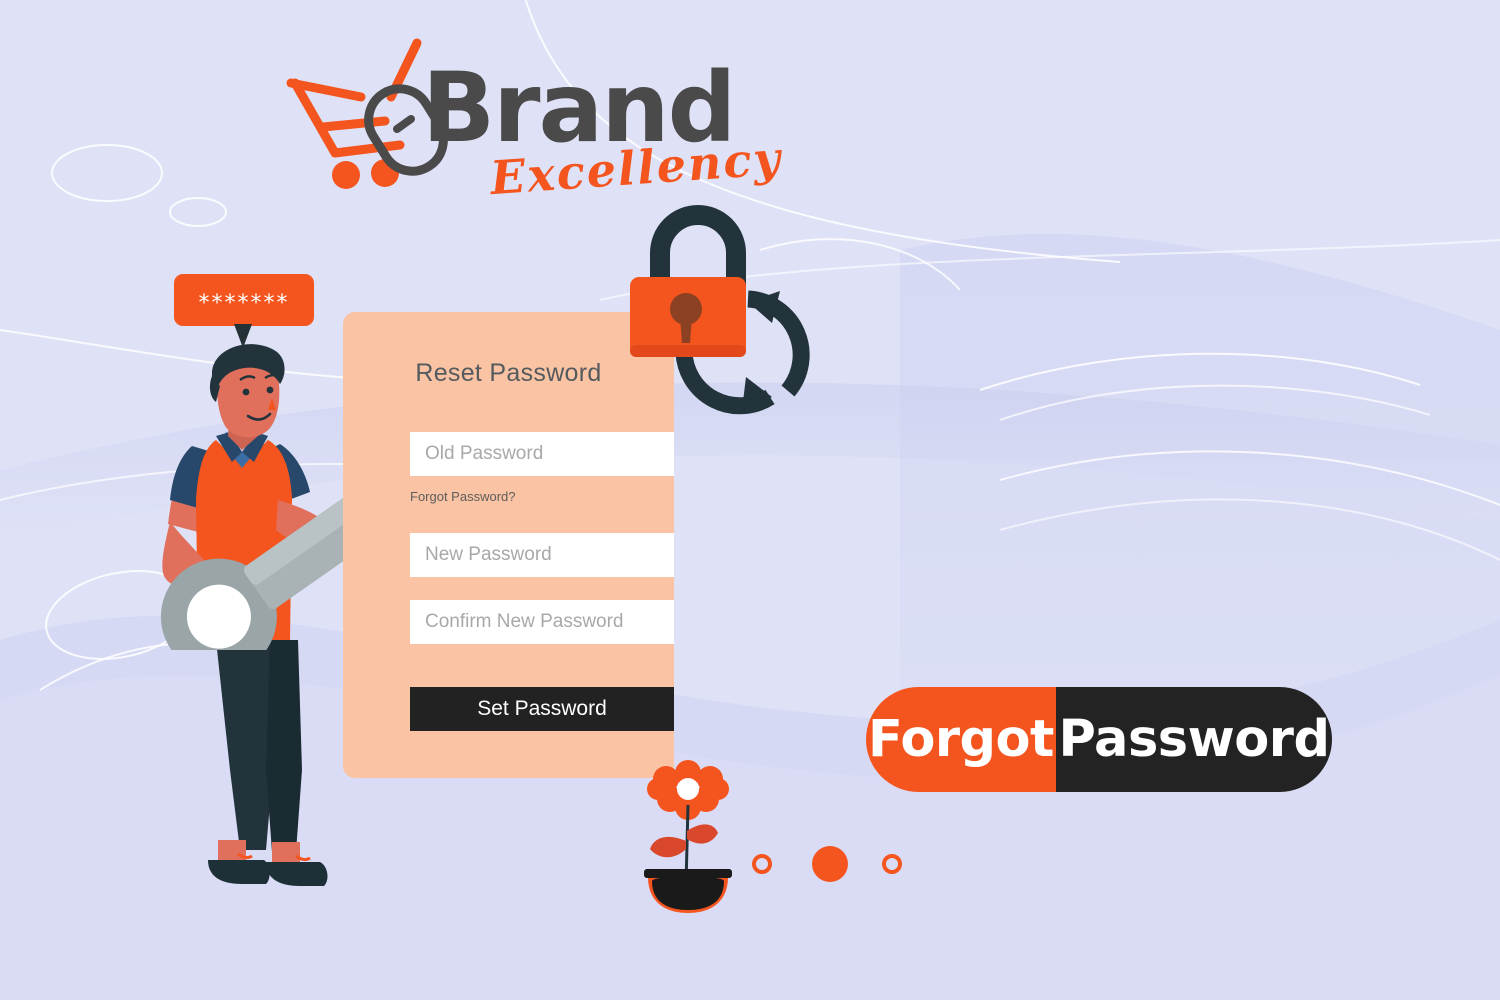 This screenshot has width=1500, height=1000. I want to click on potted-flower-icon, so click(688, 836).